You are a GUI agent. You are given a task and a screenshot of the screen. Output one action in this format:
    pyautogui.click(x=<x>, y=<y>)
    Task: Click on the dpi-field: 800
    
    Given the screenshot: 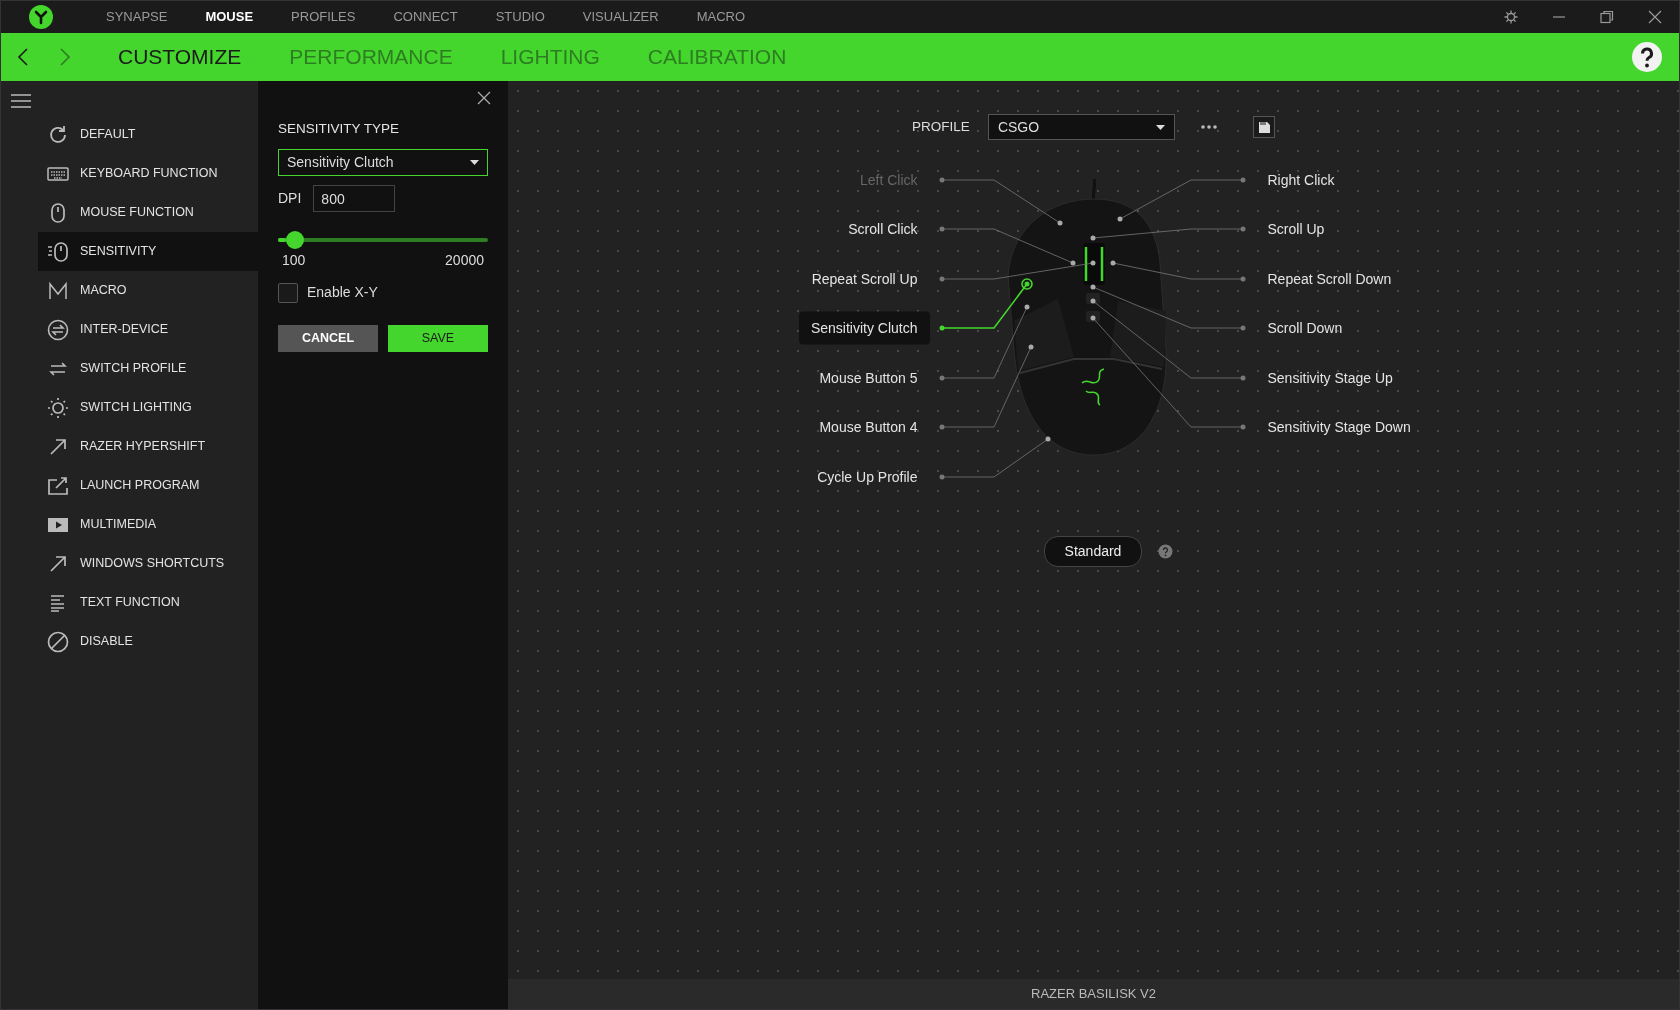 What is the action you would take?
    pyautogui.click(x=354, y=199)
    